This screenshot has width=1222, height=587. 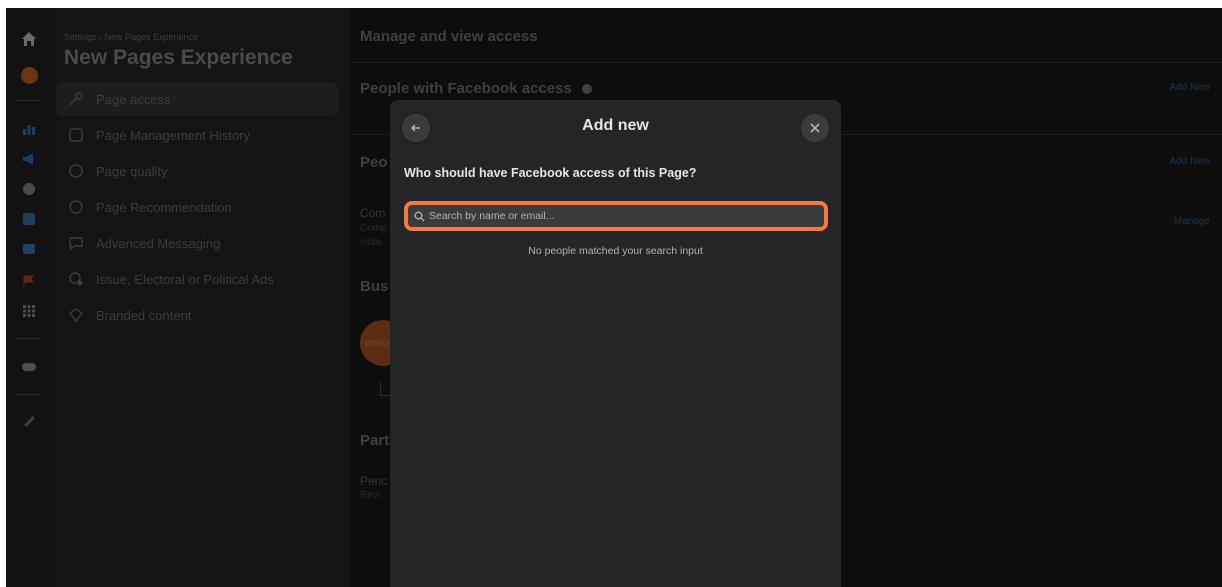 I want to click on pending-label: Penc, so click(x=374, y=481).